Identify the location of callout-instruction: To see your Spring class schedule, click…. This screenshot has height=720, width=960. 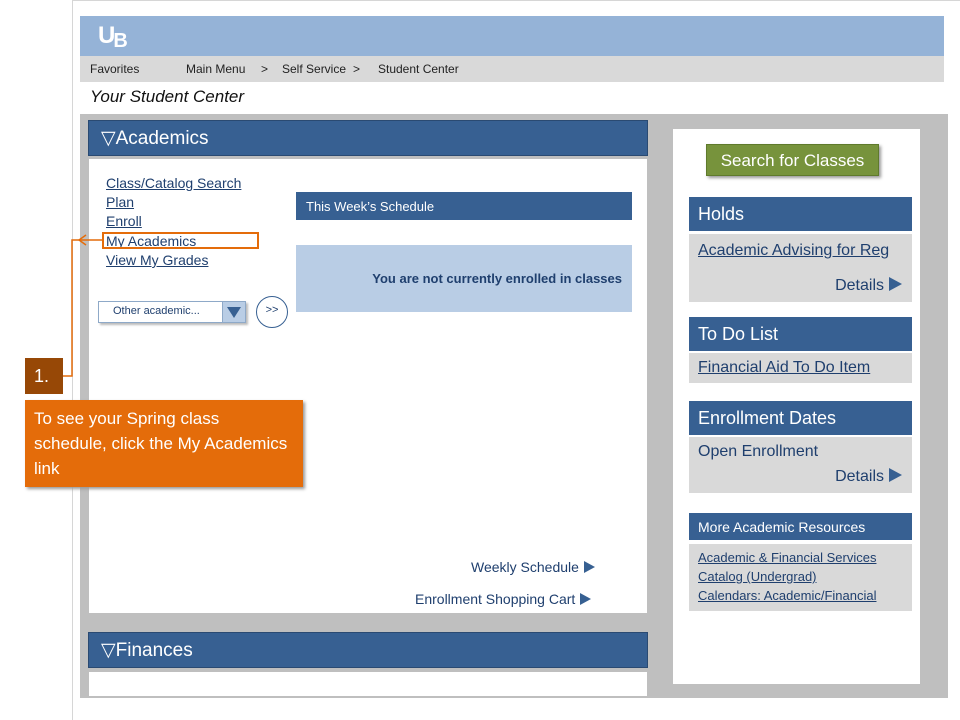
(164, 443).